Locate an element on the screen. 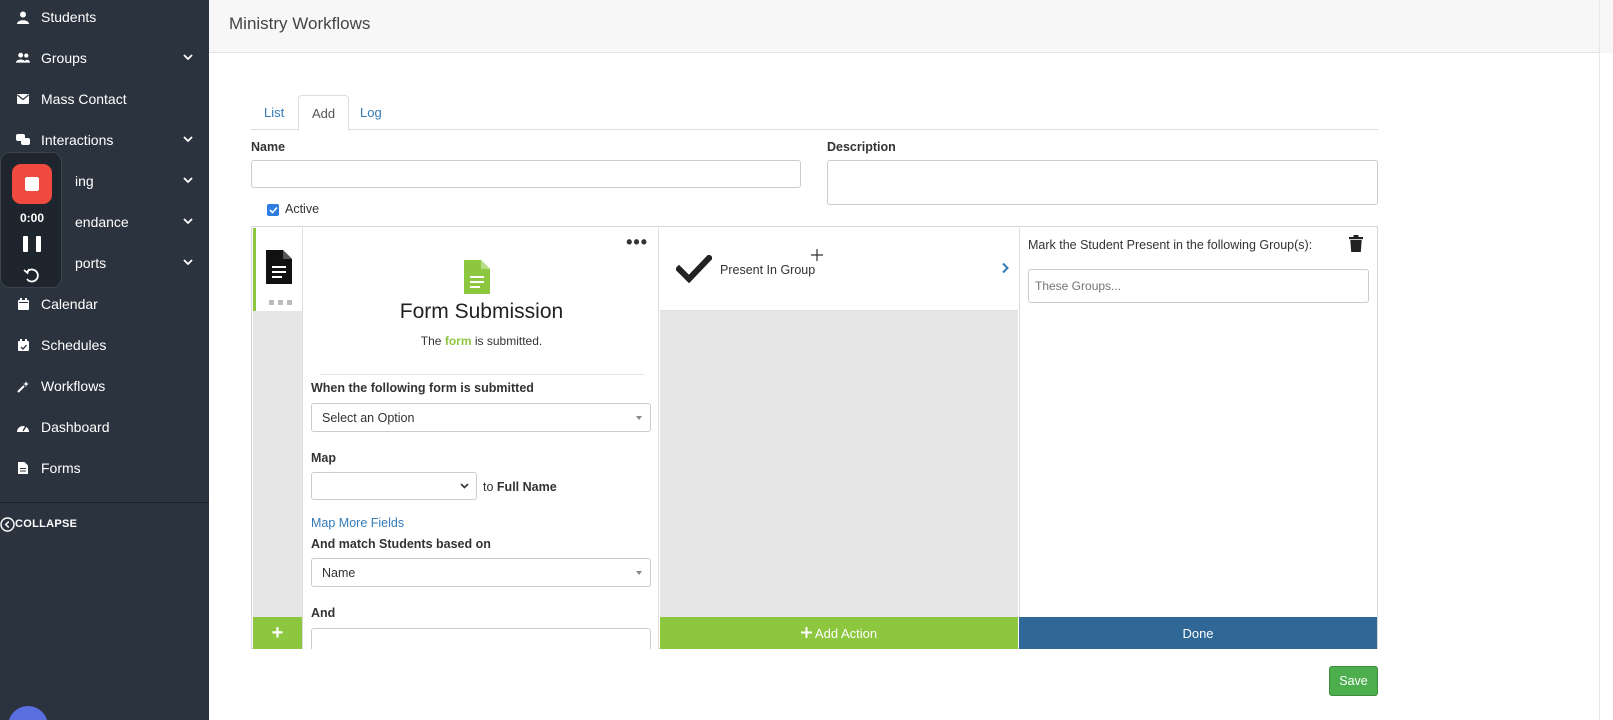 This screenshot has width=1613, height=720. tab-bar: List Add Log is located at coordinates (814, 113).